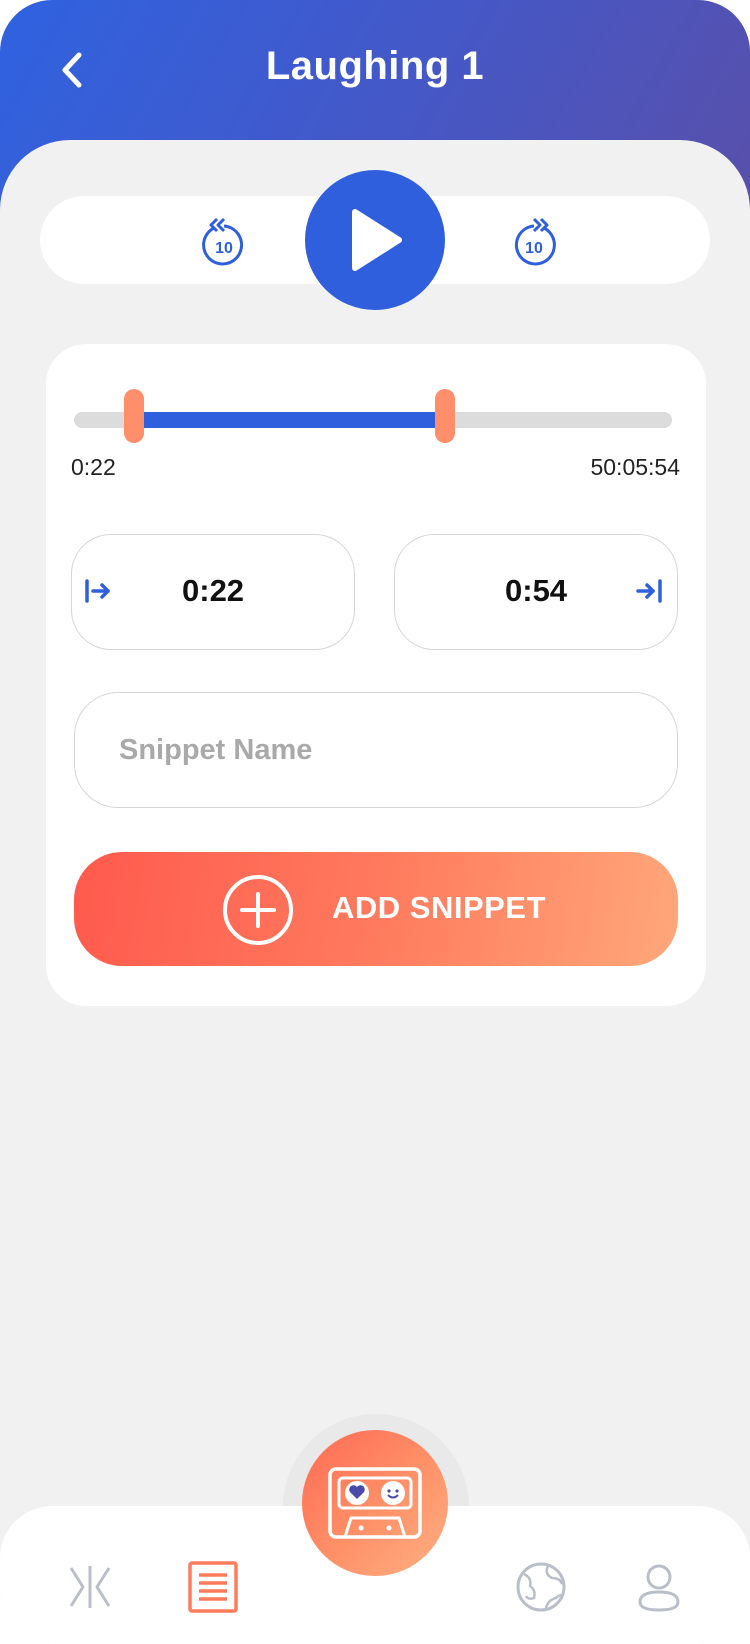 The height and width of the screenshot is (1644, 750). I want to click on start-time-value: 0:22, so click(213, 590).